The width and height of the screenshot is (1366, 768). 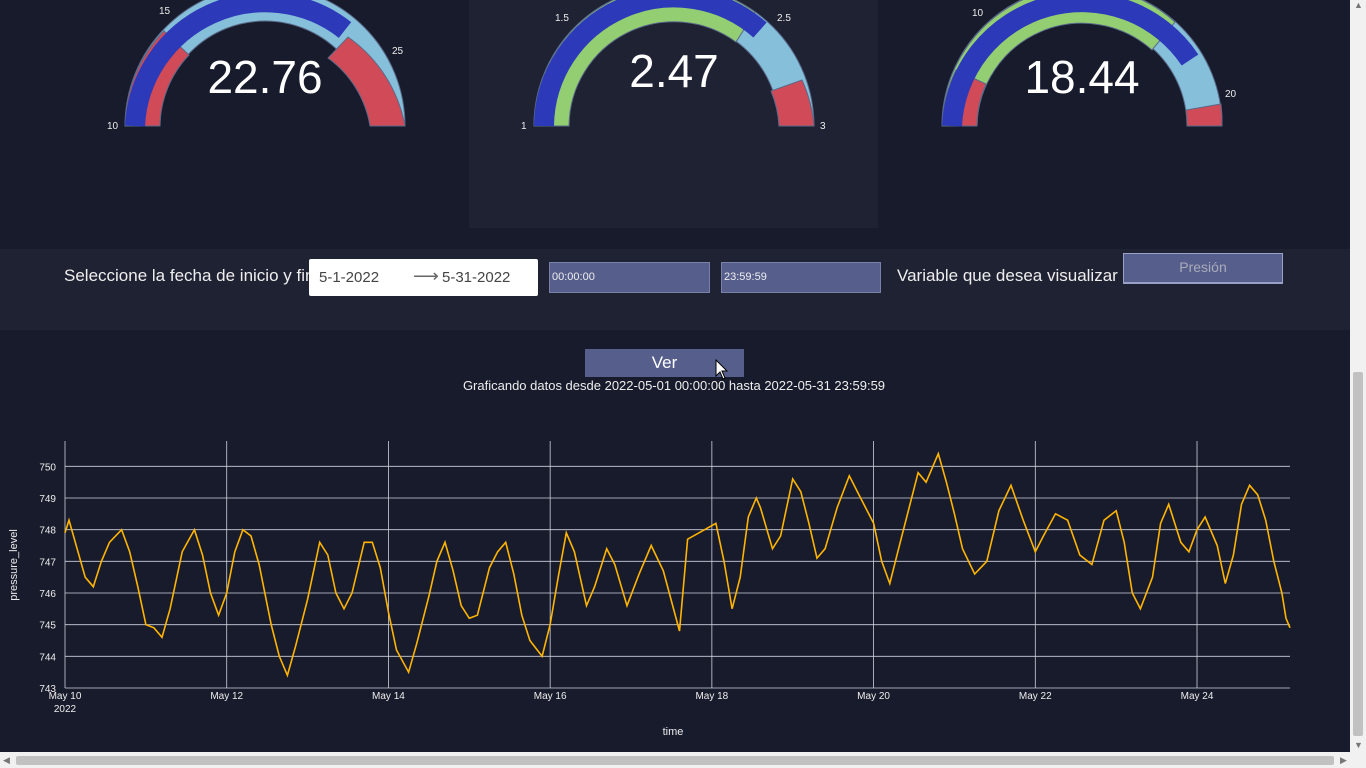 What do you see at coordinates (189, 275) in the screenshot?
I see `date-range-label: Seleccione la fecha de inicio y fin` at bounding box center [189, 275].